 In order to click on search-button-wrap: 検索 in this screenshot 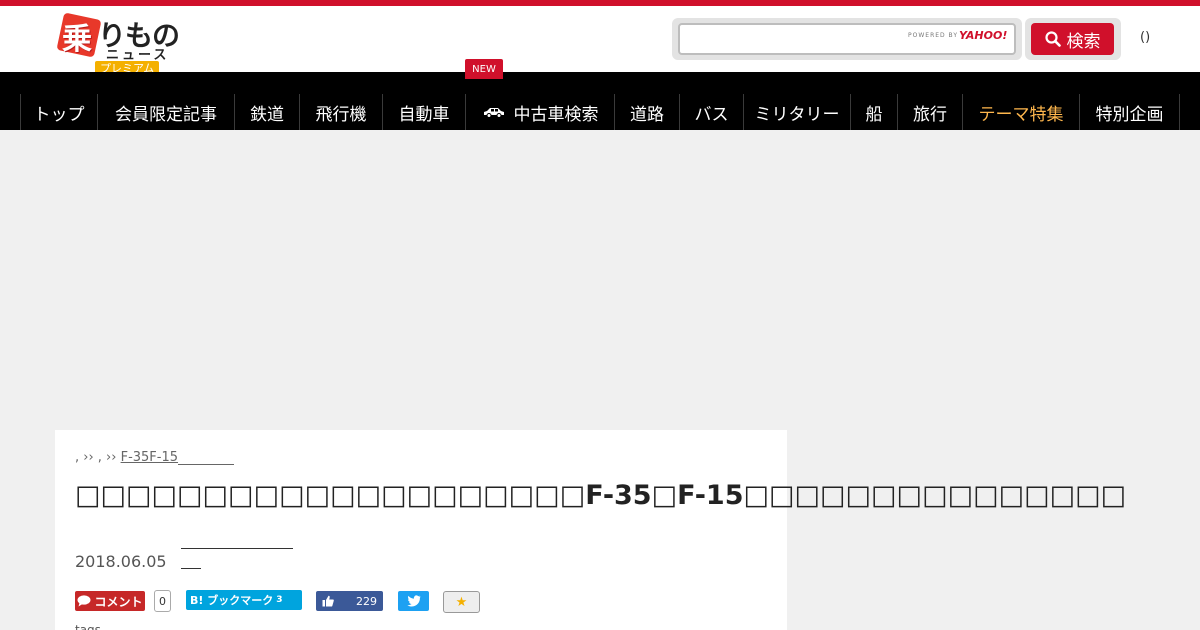, I will do `click(1073, 39)`.